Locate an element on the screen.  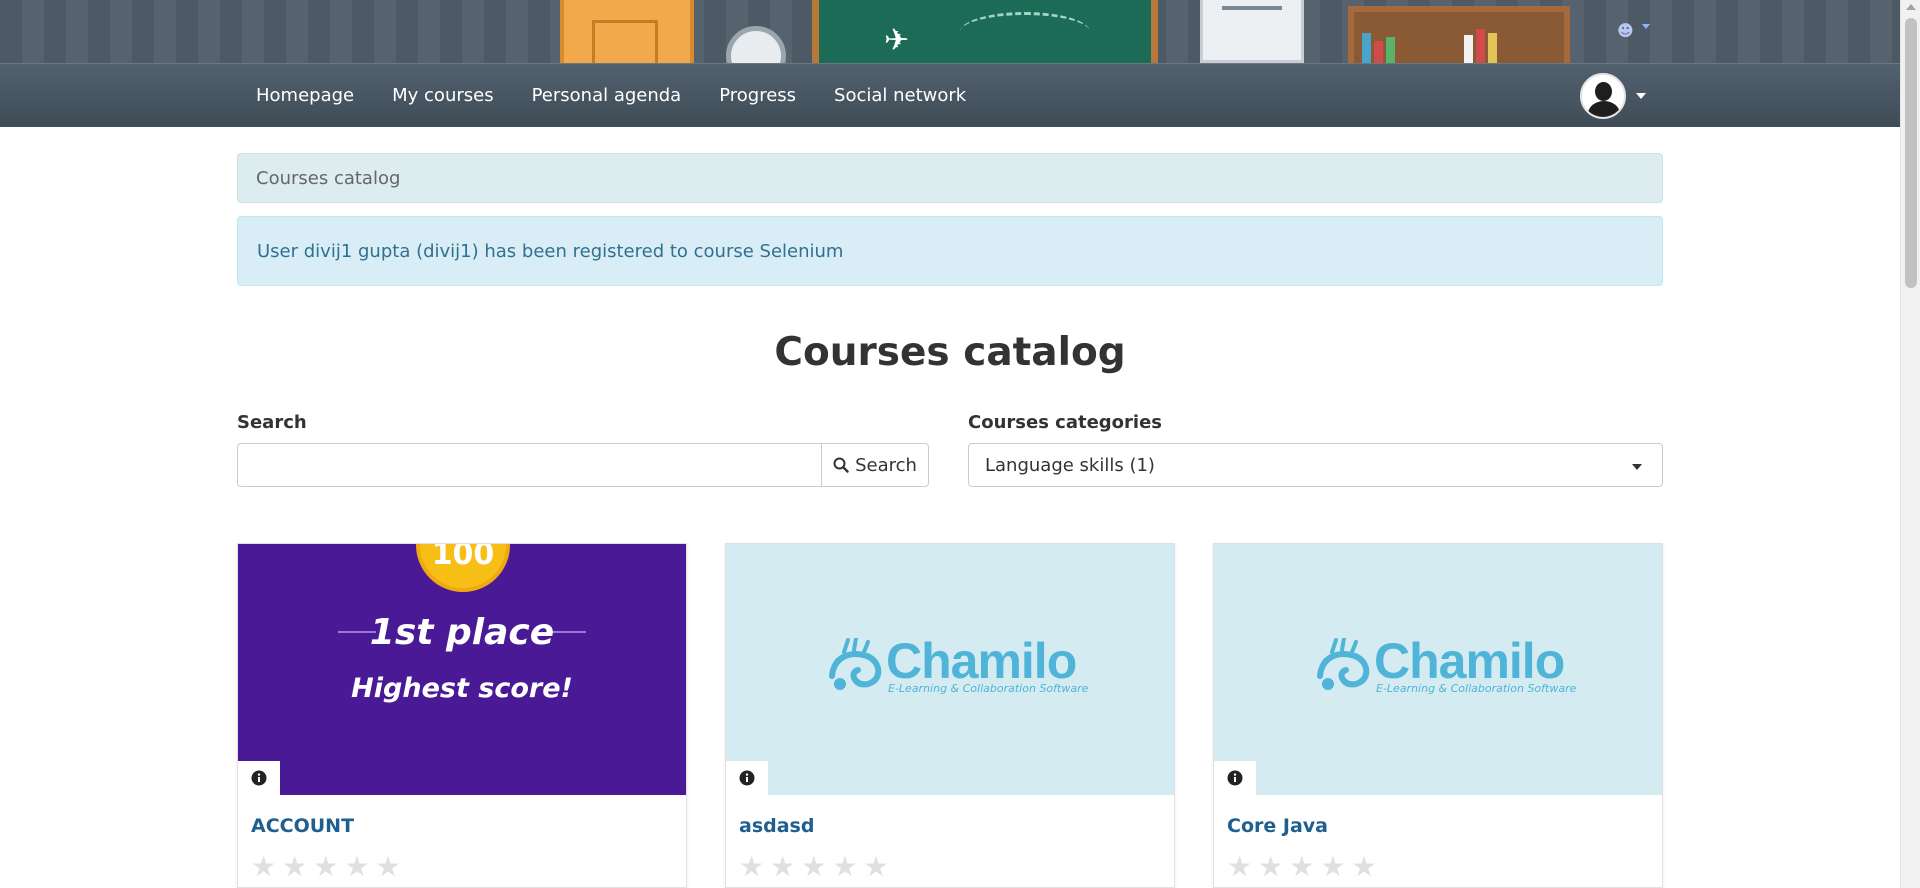
course-title: ACCOUNT is located at coordinates (302, 826).